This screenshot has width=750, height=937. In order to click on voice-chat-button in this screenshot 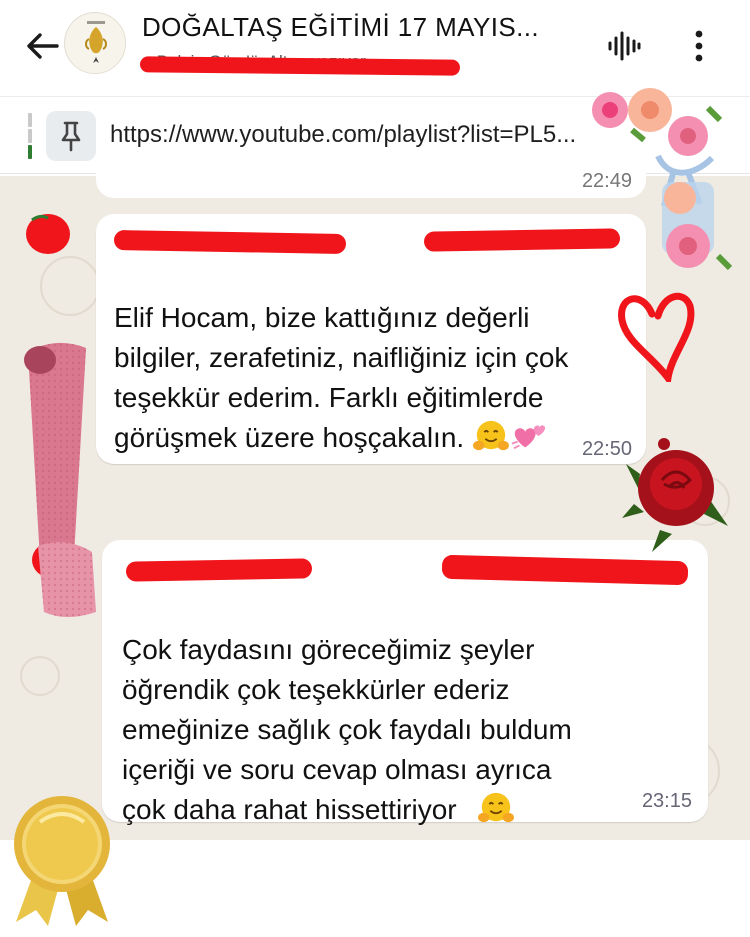, I will do `click(624, 46)`.